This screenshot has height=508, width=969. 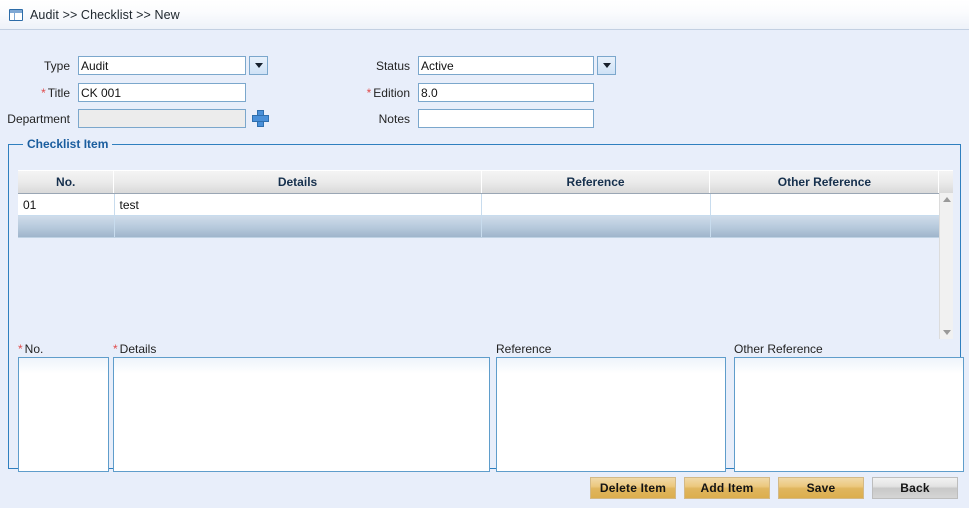 I want to click on title-input, so click(x=162, y=92).